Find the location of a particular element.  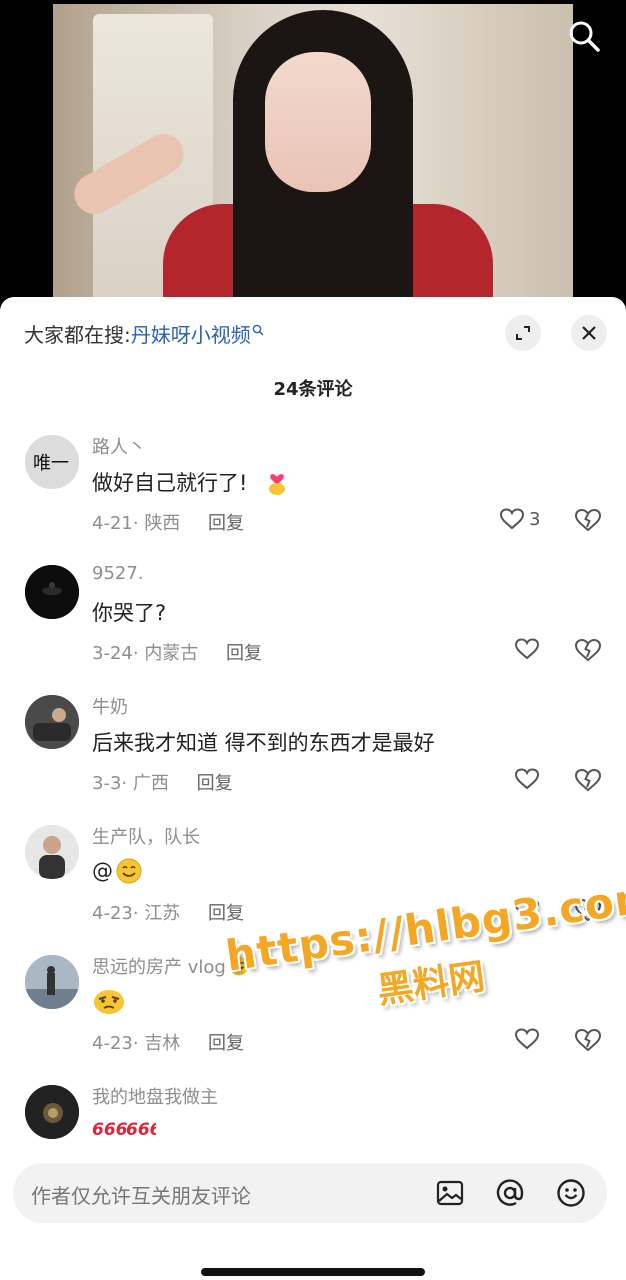

smirk-emoji-icon is located at coordinates (109, 1002).